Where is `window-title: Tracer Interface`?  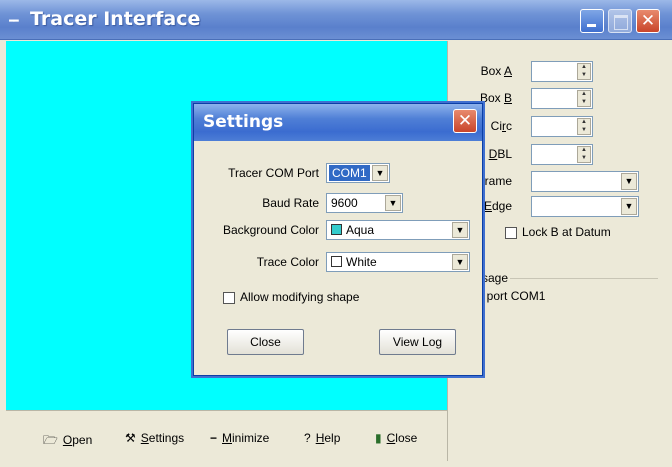
window-title: Tracer Interface is located at coordinates (115, 19).